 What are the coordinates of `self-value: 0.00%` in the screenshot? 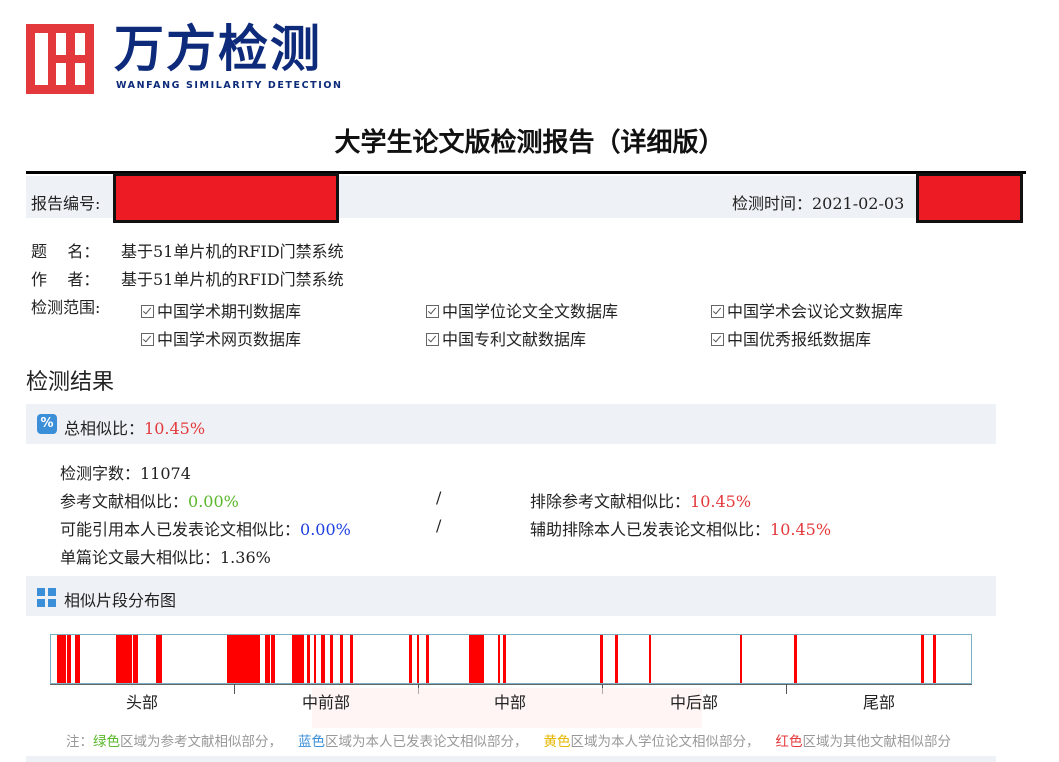 It's located at (325, 529).